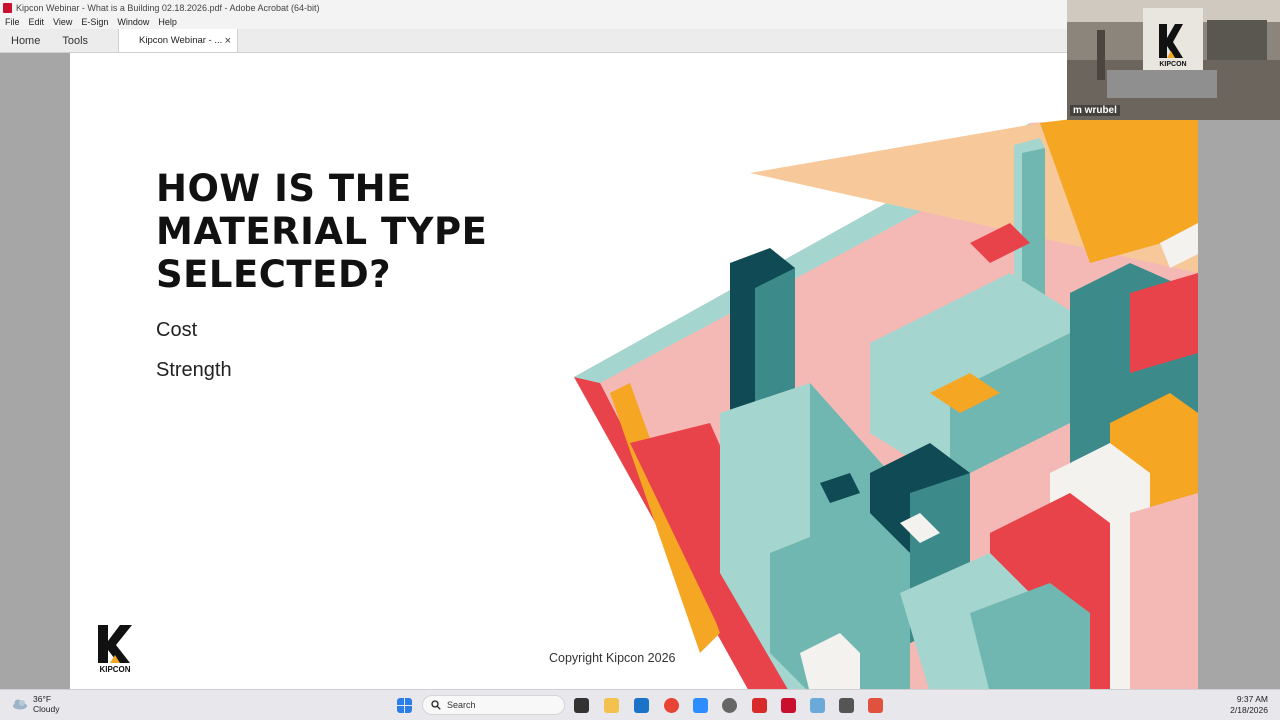 The width and height of the screenshot is (1280, 720). I want to click on kipcon-logo: KIPCON, so click(115, 649).